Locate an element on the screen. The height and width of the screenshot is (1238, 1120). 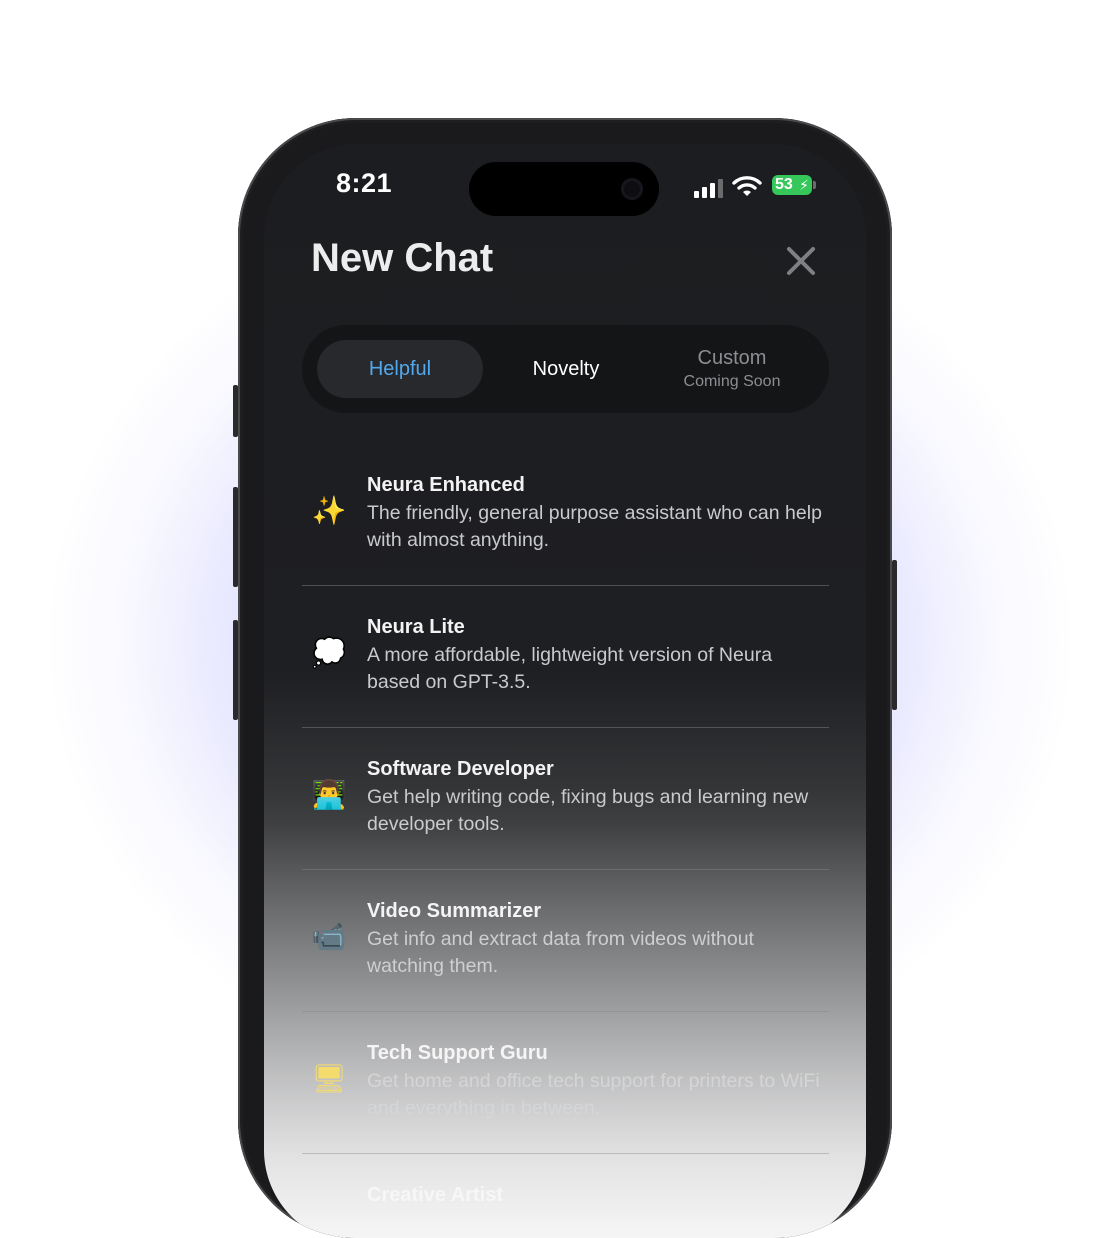
computer-icon: 🖥 is located at coordinates (329, 1078).